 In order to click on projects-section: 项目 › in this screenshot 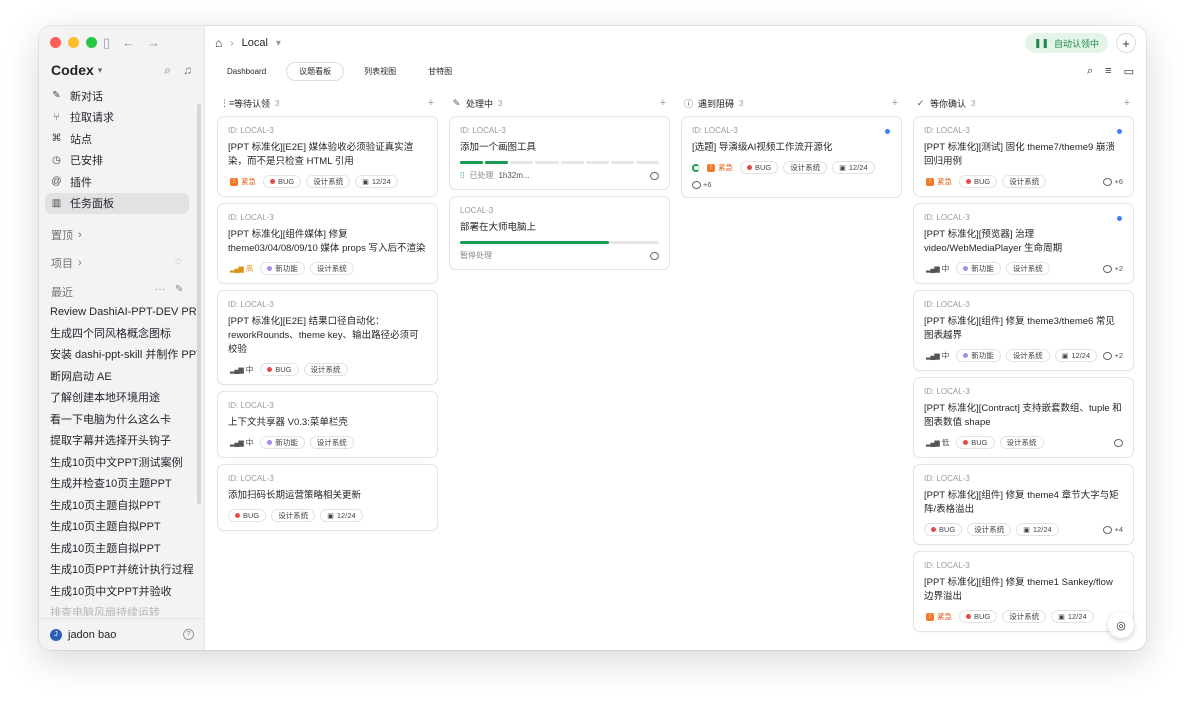, I will do `click(66, 263)`.